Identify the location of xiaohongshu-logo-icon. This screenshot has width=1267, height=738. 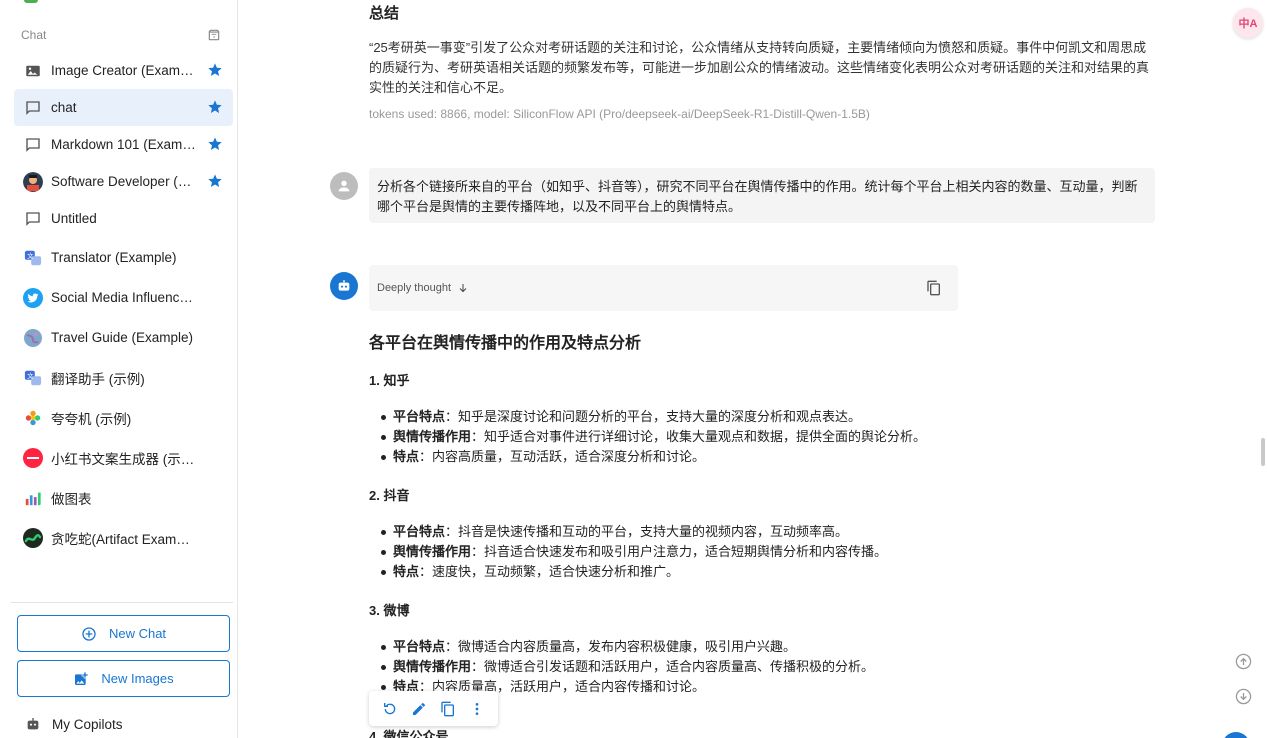
(33, 457).